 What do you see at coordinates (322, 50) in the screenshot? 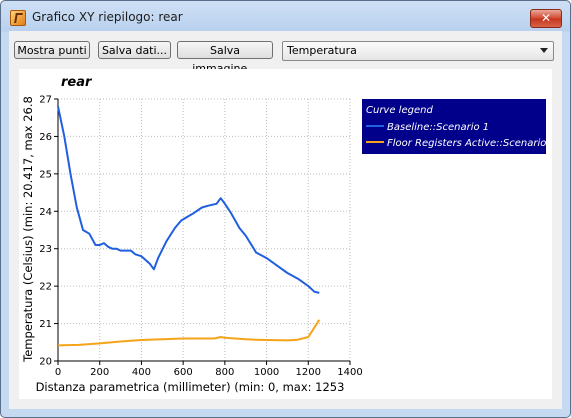
I see `quantity-select-value: Temperatura` at bounding box center [322, 50].